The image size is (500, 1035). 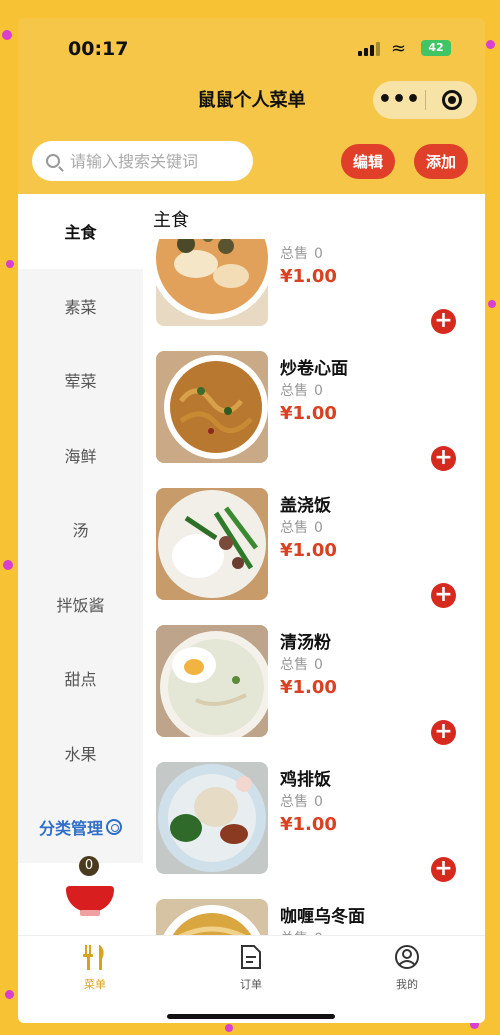 I want to click on status-bar: 00:17 ≈ 42, so click(x=251, y=48).